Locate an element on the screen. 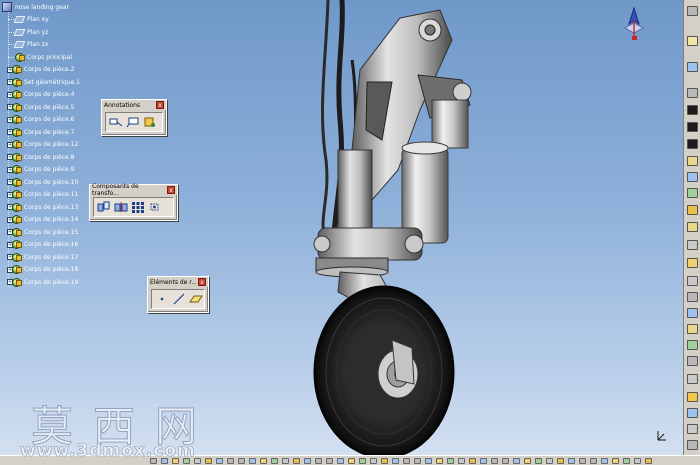 Image resolution: width=700 pixels, height=465 pixels. reference-toolbar-titlebar: Eléments de r... x is located at coordinates (178, 282).